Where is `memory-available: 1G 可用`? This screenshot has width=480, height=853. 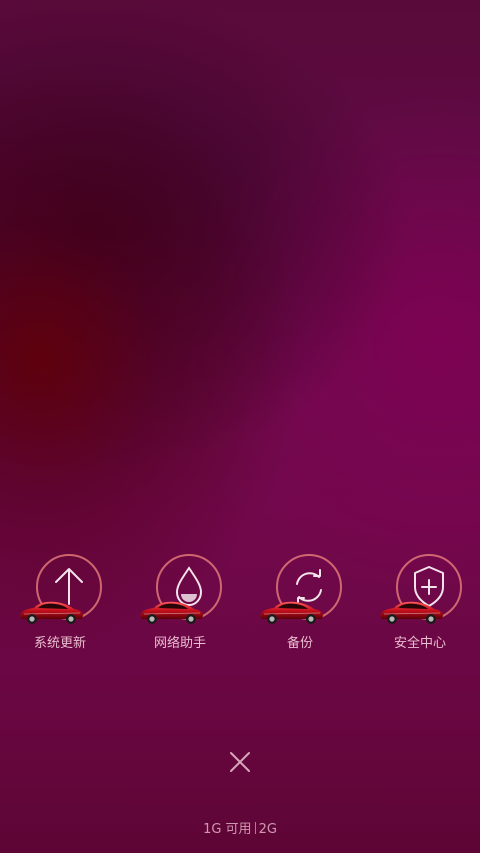
memory-available: 1G 可用 is located at coordinates (227, 829).